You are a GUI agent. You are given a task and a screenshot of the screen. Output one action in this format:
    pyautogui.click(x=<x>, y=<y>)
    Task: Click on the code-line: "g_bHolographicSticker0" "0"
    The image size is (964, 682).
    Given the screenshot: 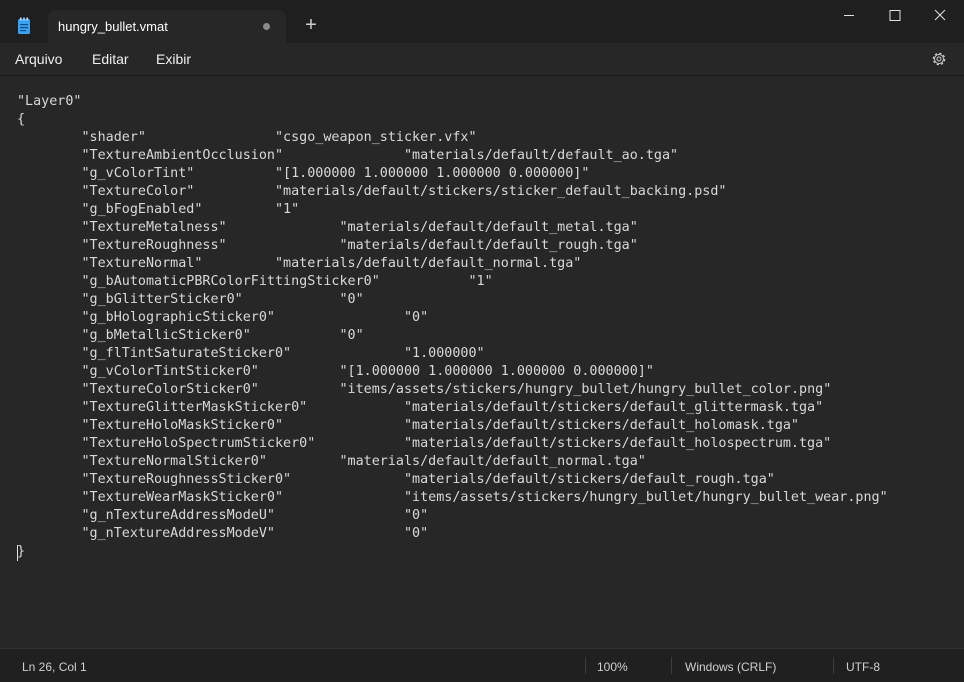 What is the action you would take?
    pyautogui.click(x=223, y=317)
    